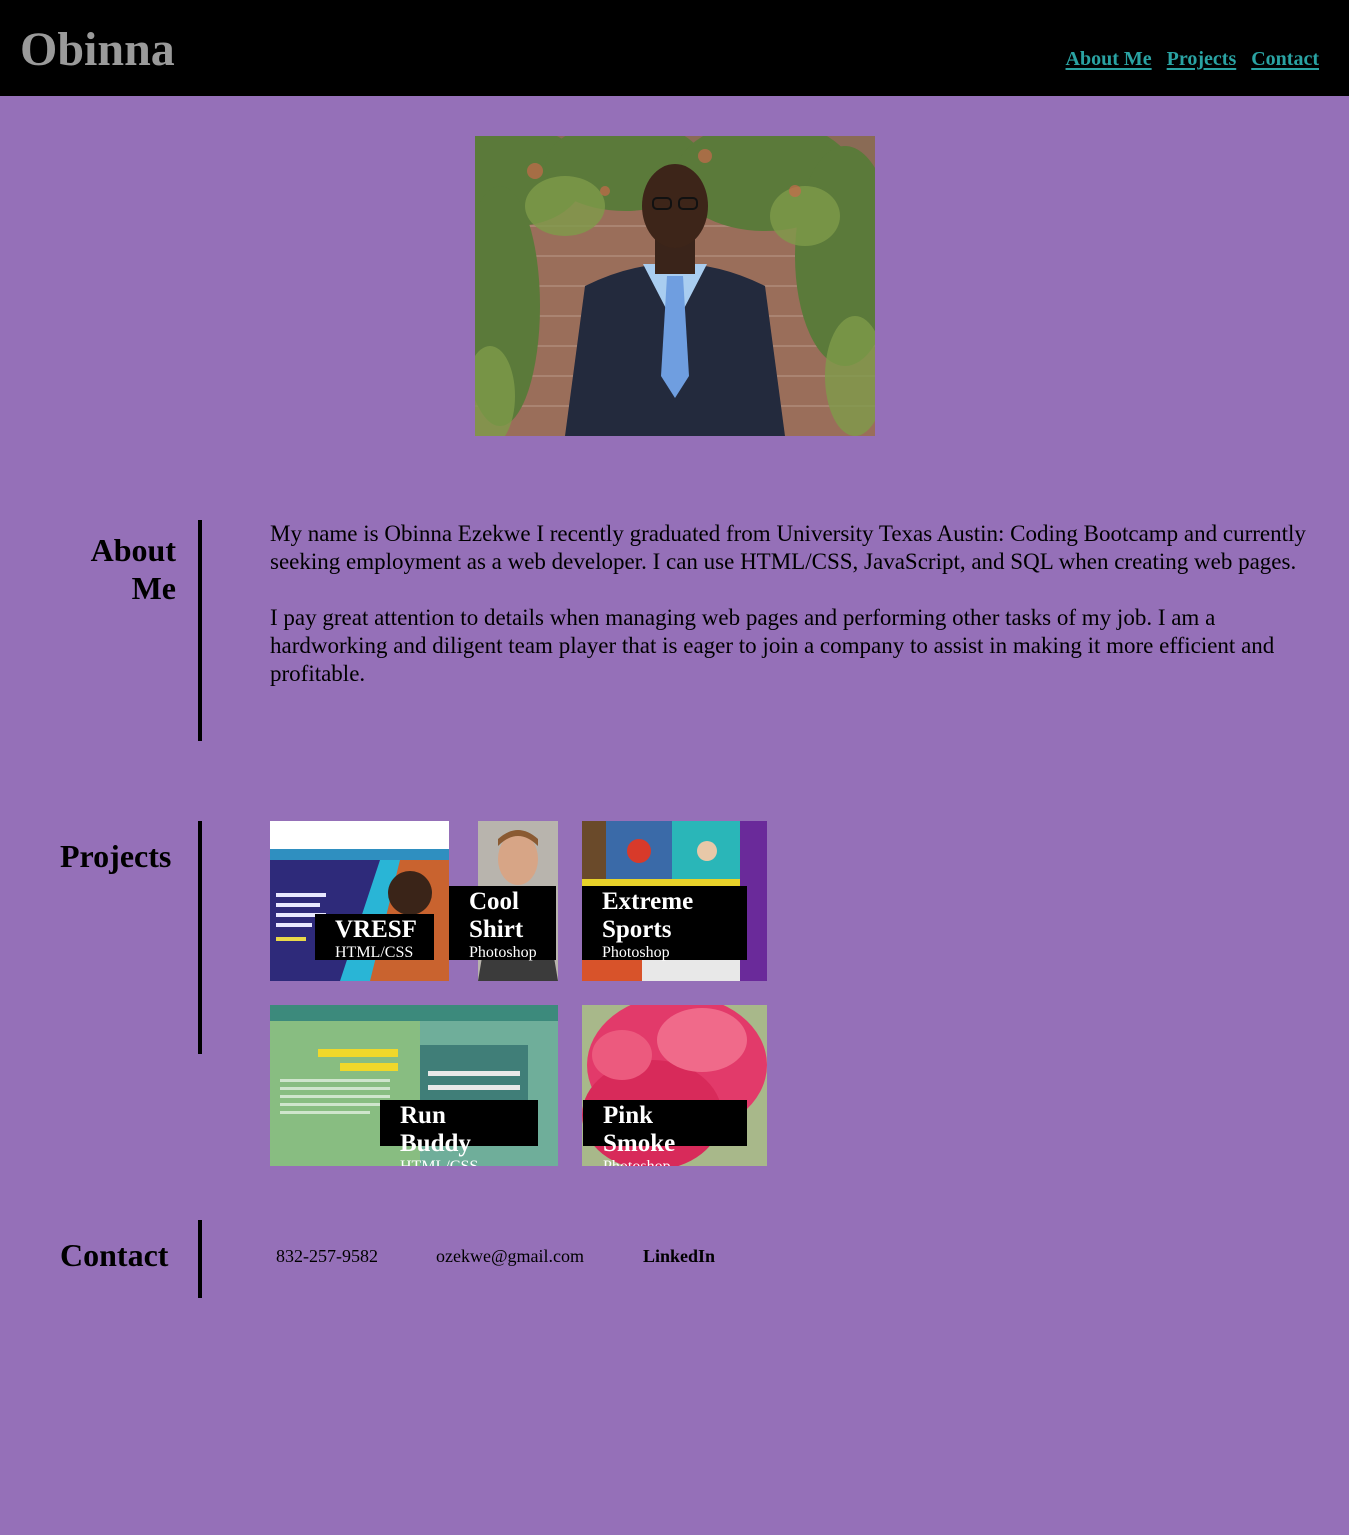  I want to click on project-title-line2: Sports, so click(637, 929).